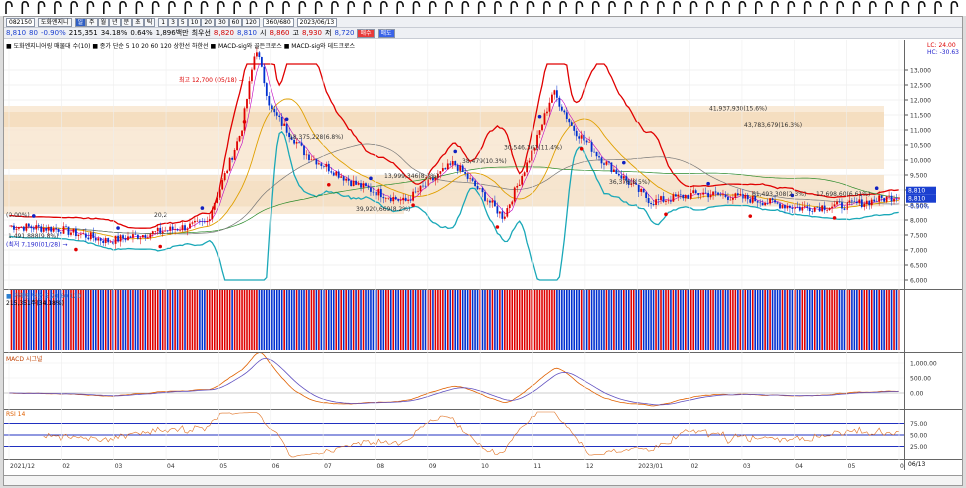 The height and width of the screenshot is (488, 966). I want to click on rsi-tick-label: 50.00, so click(918, 436).